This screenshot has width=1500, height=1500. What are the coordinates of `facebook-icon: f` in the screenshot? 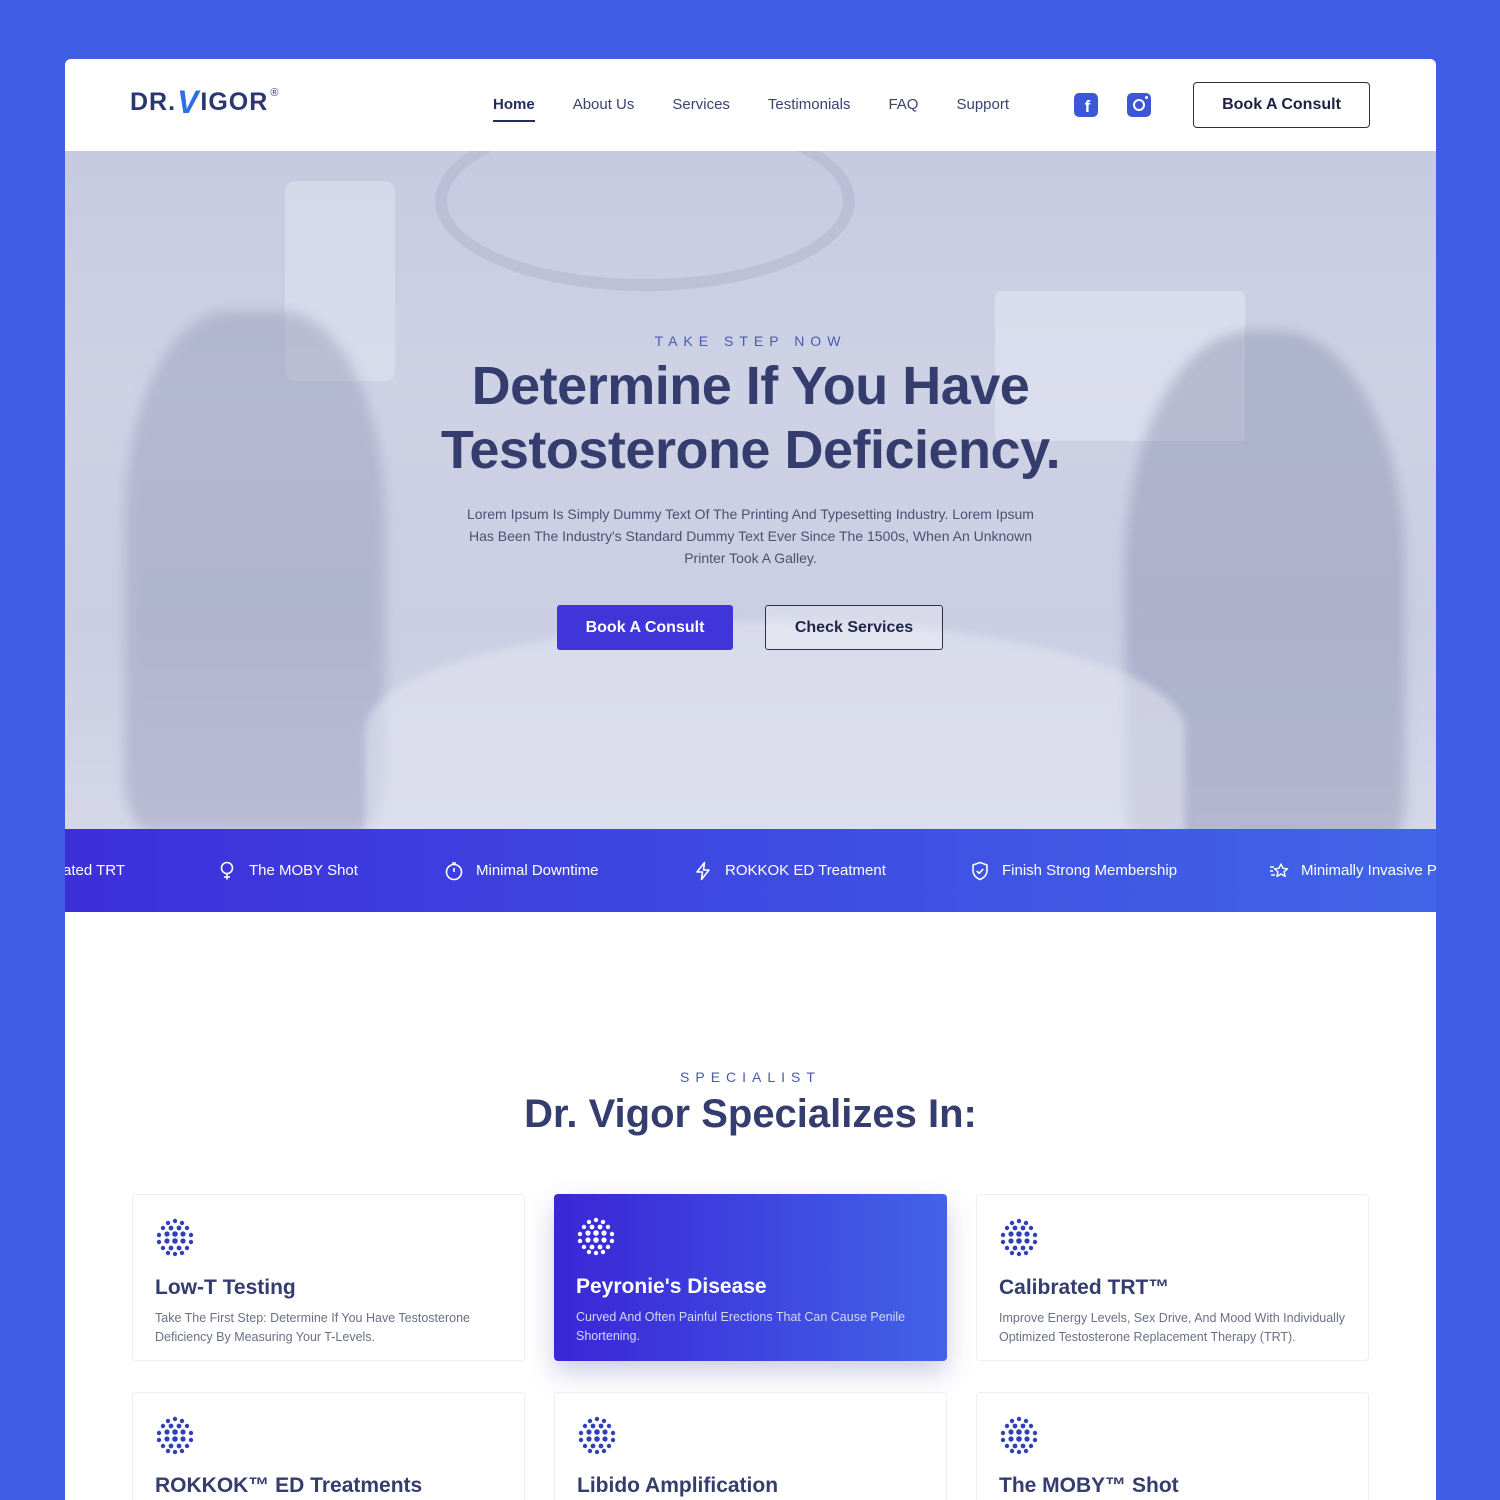 It's located at (1086, 105).